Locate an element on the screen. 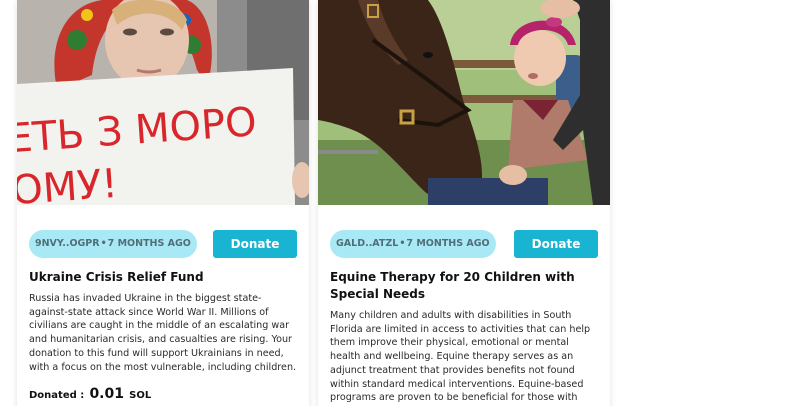 This screenshot has height=406, width=797. campaign-title: Ukraine Crisis Relief Fund is located at coordinates (163, 277).